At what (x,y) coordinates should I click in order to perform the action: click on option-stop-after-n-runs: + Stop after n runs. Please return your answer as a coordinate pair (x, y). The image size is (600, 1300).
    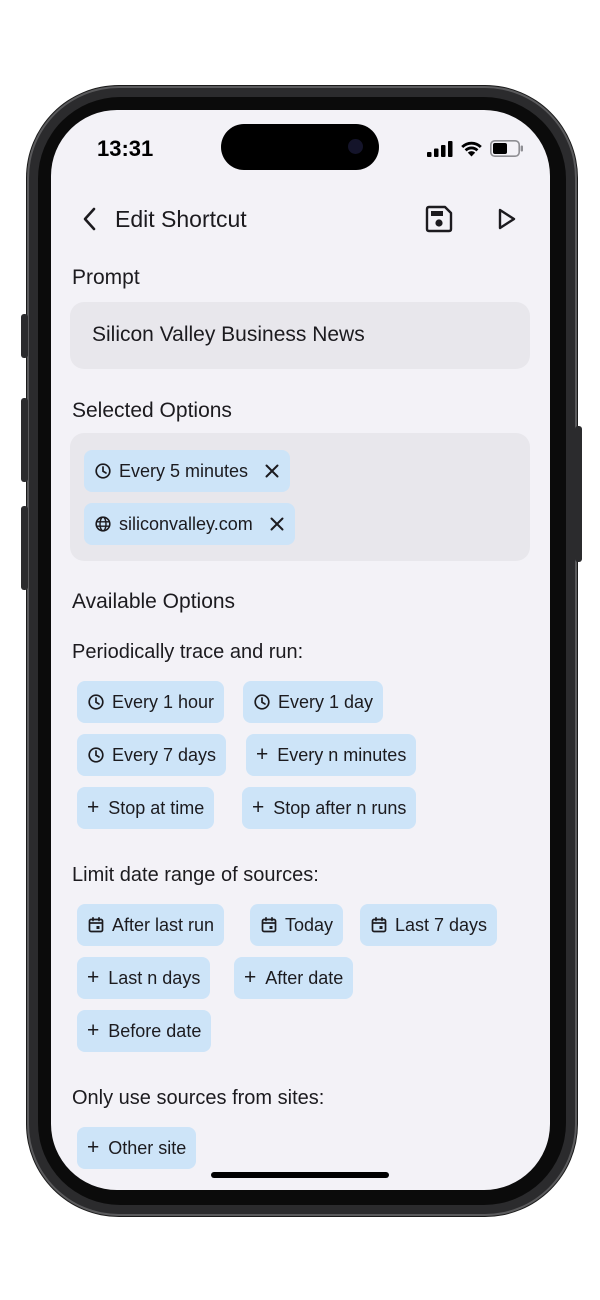
    Looking at the image, I should click on (329, 808).